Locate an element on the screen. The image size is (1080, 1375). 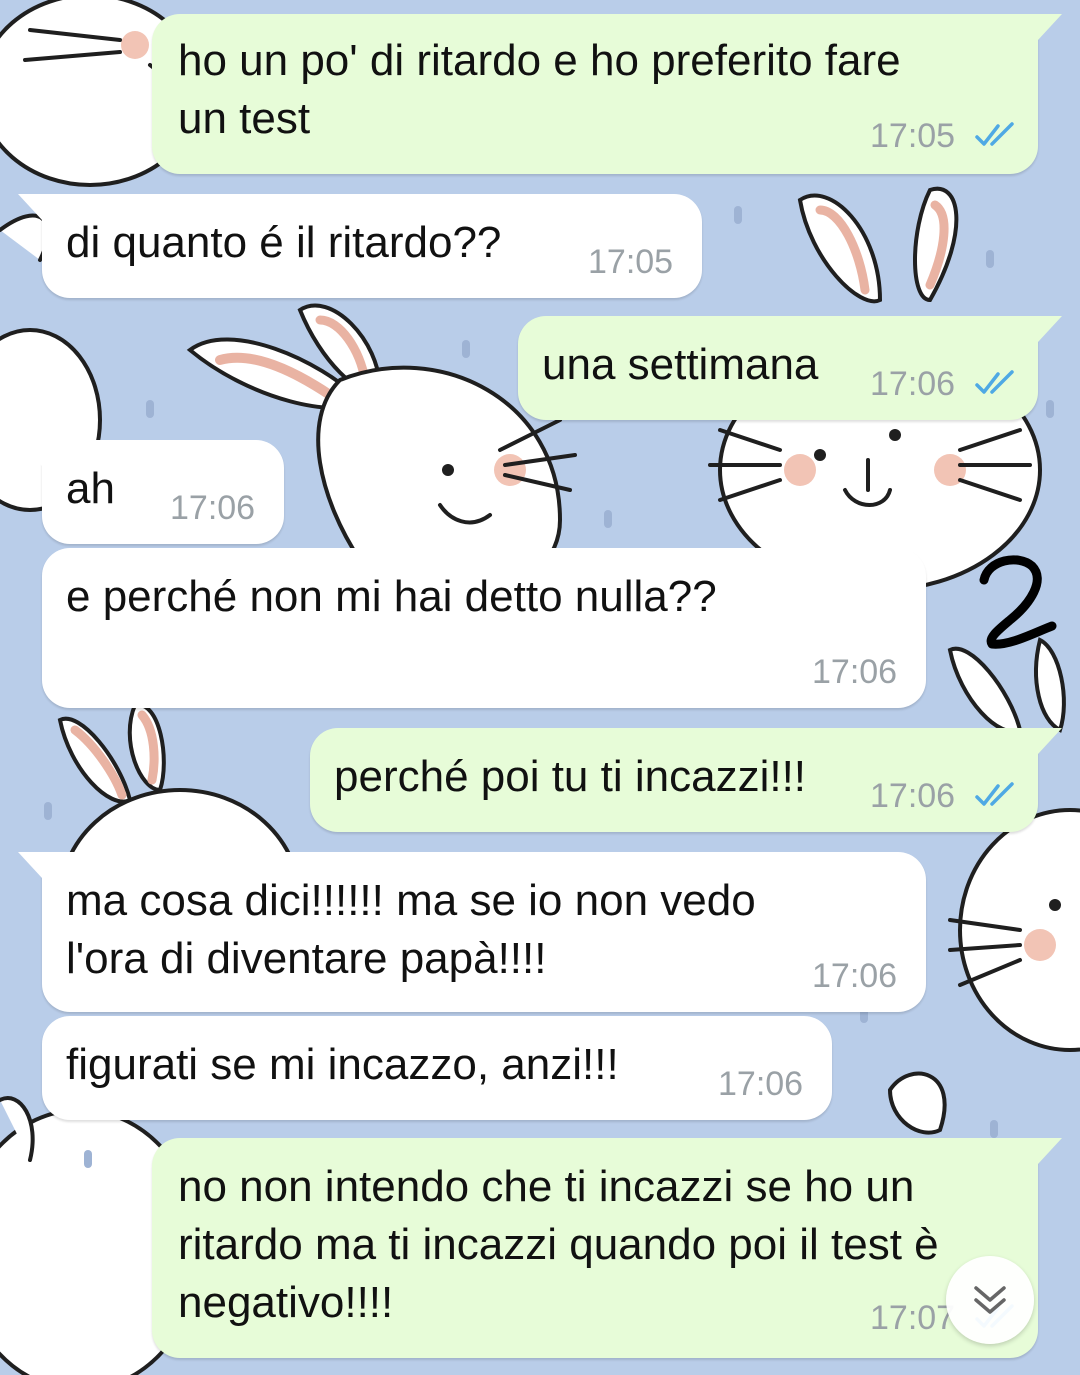
scroll-to-bottom-button is located at coordinates (990, 1300).